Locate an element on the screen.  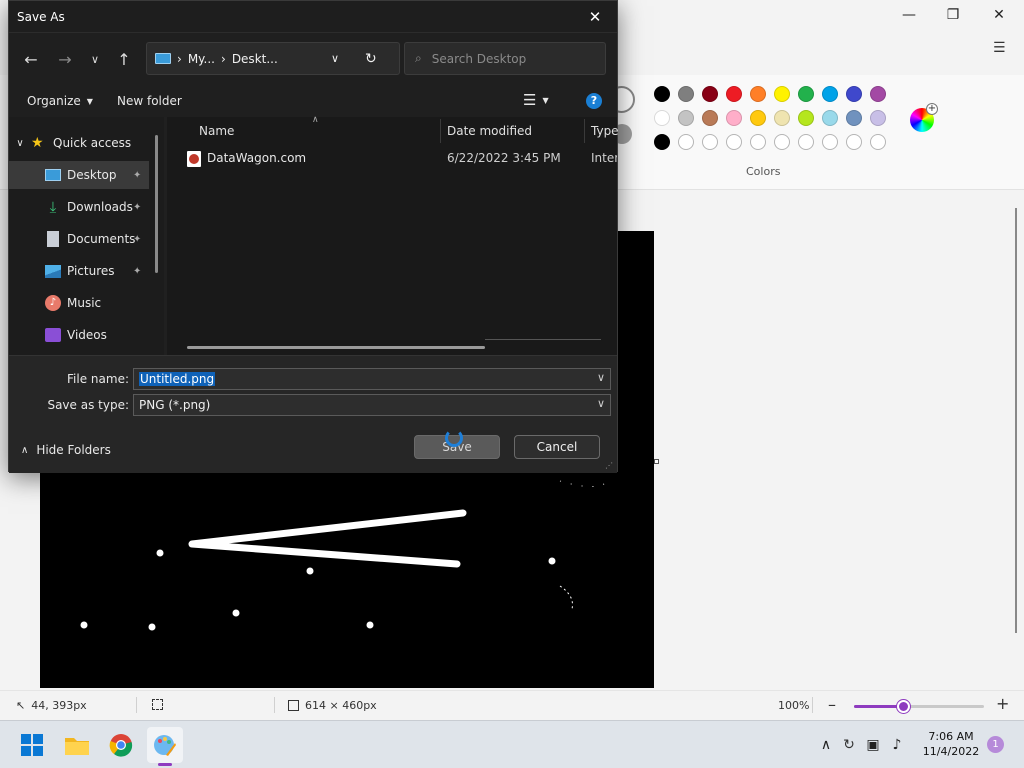
quick-access-item: ∨ ★ Quick access is located at coordinates (79, 143).